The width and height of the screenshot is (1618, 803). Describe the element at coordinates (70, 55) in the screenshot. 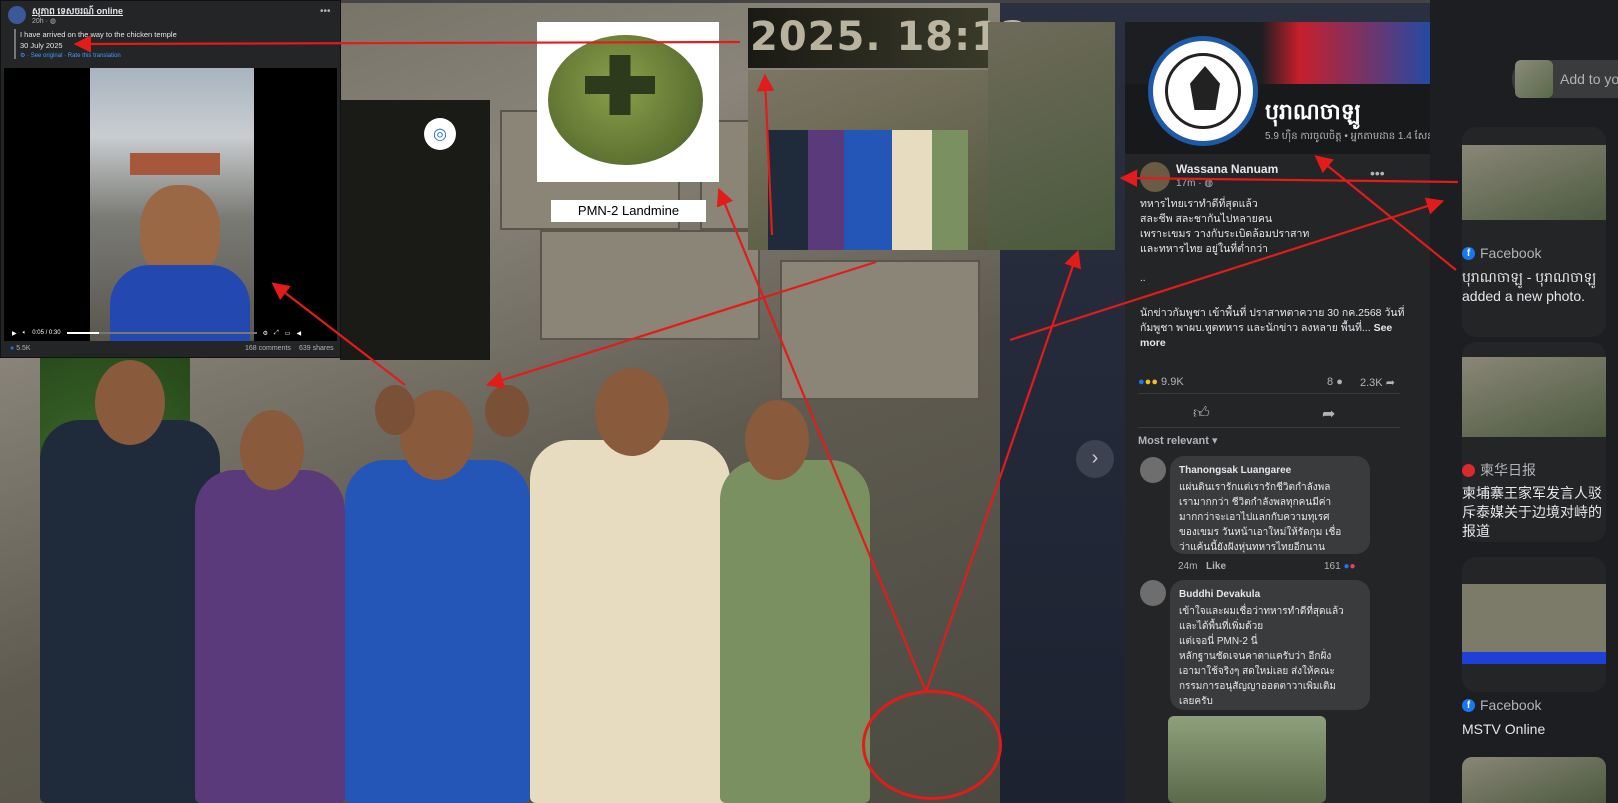

I see `translation-link: ⚙ · See original · Rate this translation` at that location.